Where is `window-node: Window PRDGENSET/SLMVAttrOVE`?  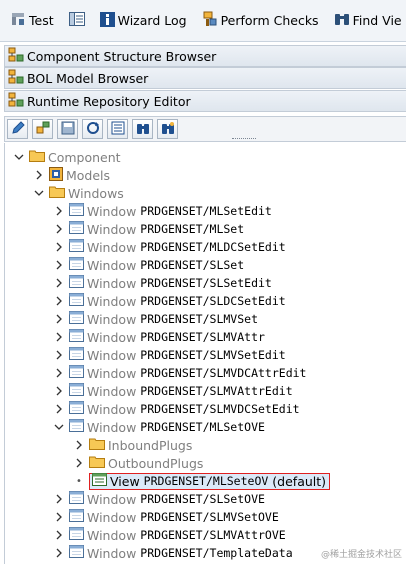 window-node: Window PRDGENSET/SLMVAttrOVE is located at coordinates (169, 535).